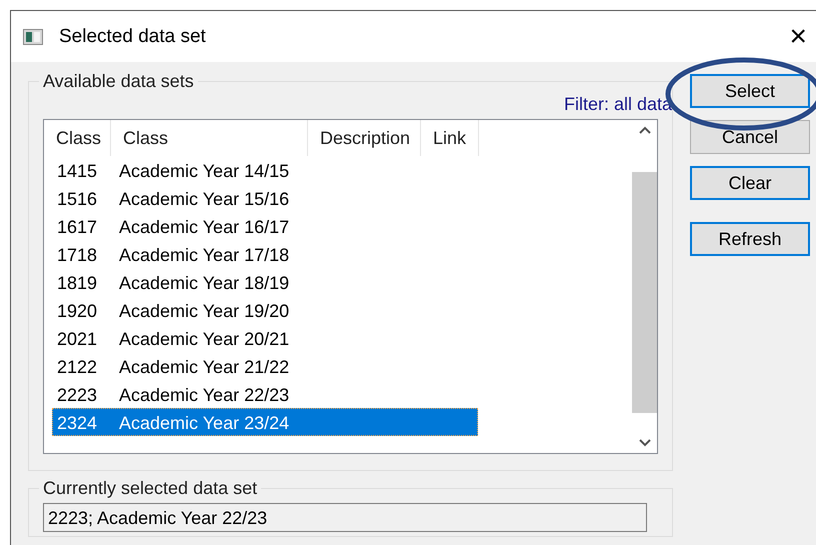 This screenshot has height=545, width=816. I want to click on class-name: Academic Year 18/19, so click(204, 283).